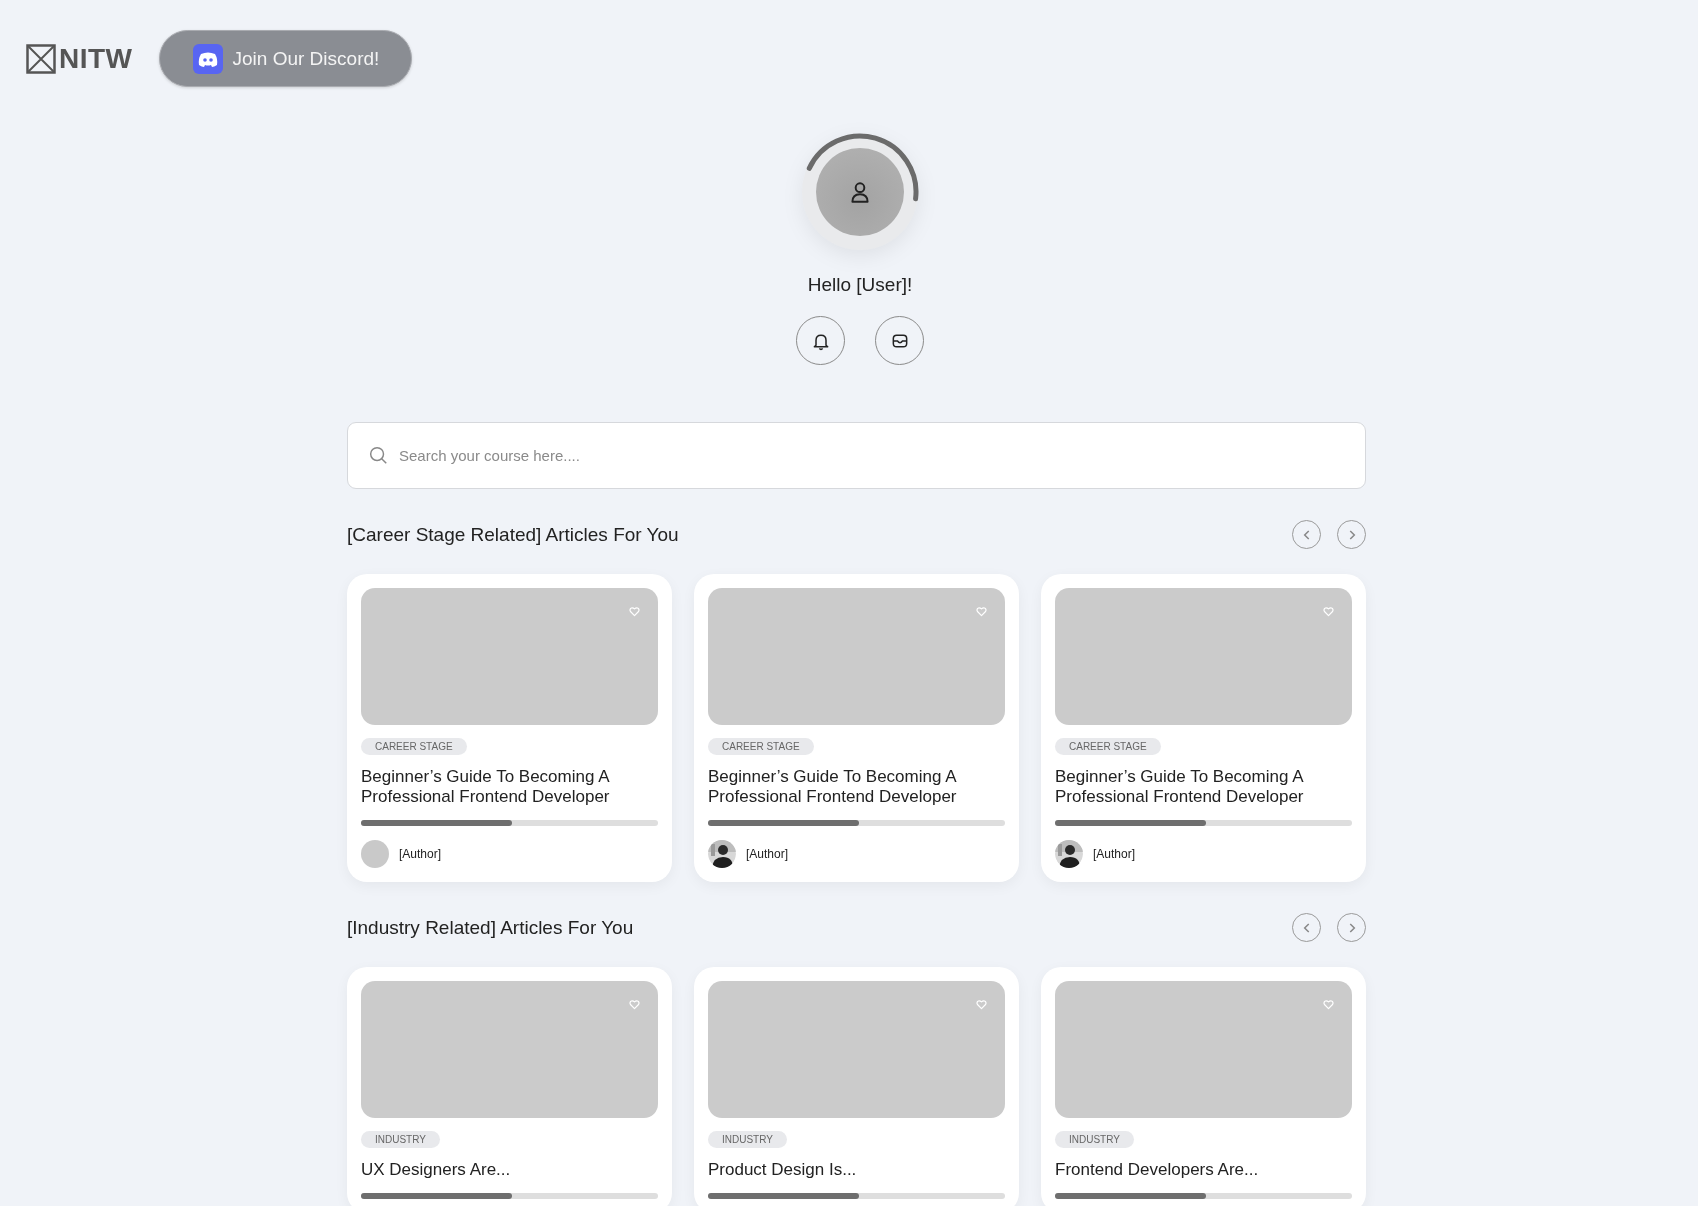  Describe the element at coordinates (375, 854) in the screenshot. I see `avatar-placeholder` at that location.